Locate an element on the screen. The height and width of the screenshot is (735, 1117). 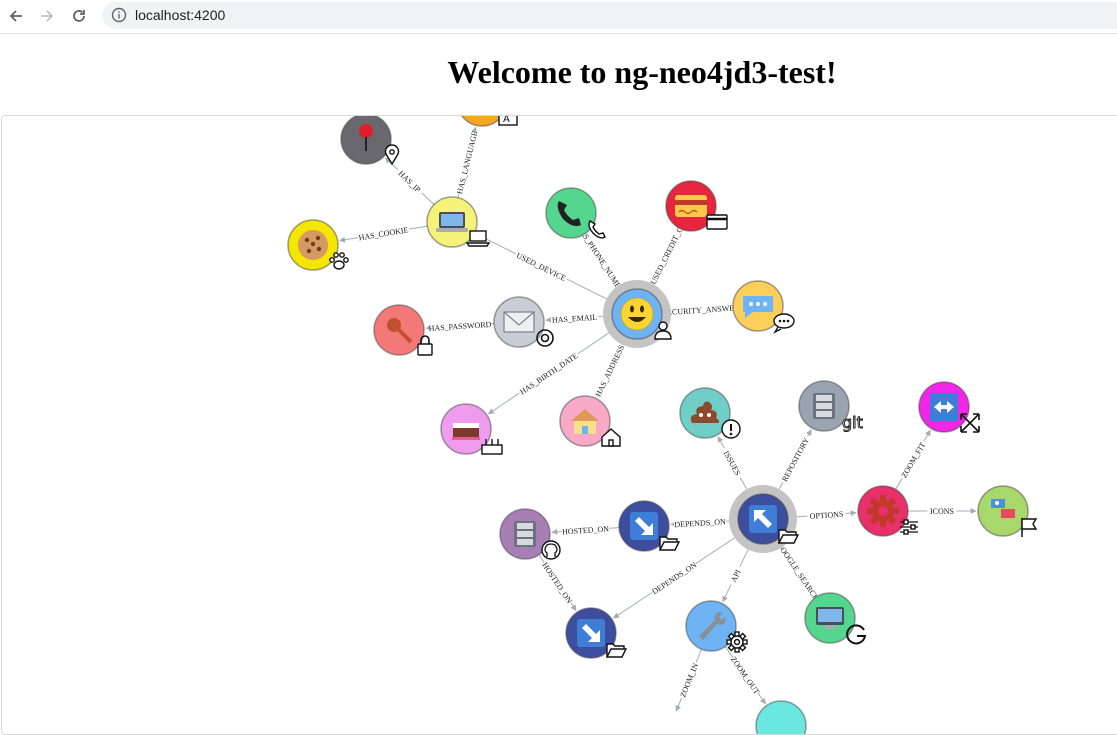
relationship: ZOOM_FIT is located at coordinates (913, 459).